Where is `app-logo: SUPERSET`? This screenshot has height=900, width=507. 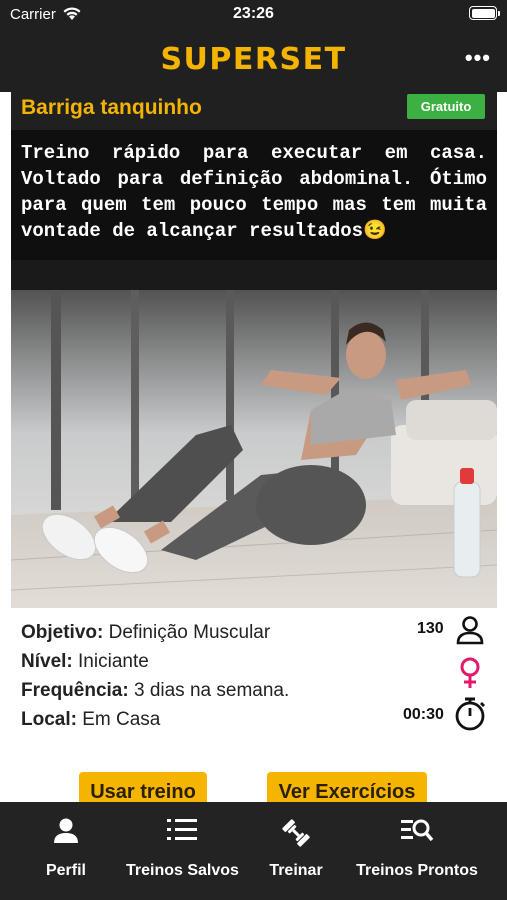 app-logo: SUPERSET is located at coordinates (253, 59).